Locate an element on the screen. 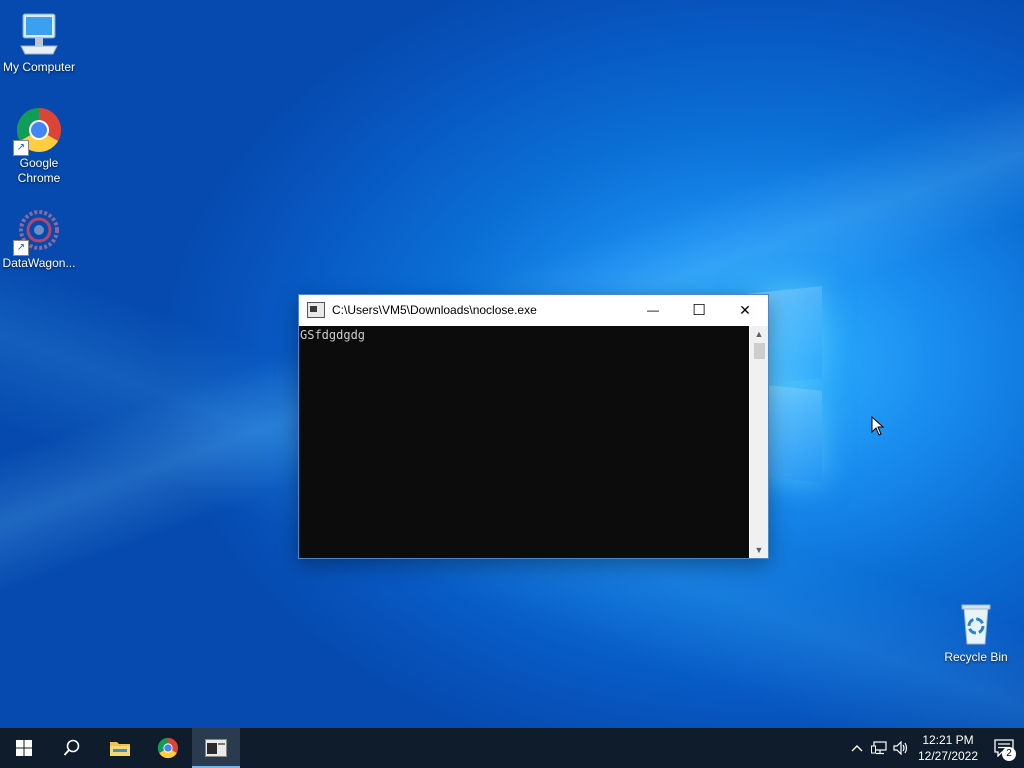 This screenshot has width=1024, height=768. desktop-icon-my-computer: My Computer is located at coordinates (39, 42).